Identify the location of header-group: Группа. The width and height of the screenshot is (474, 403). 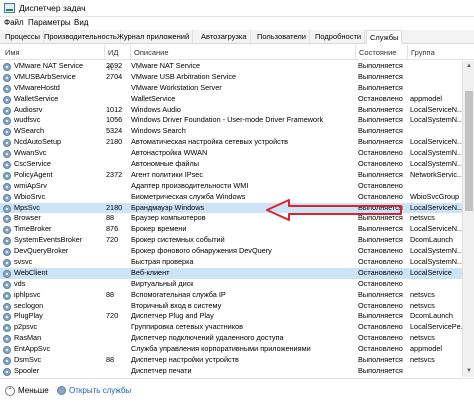
(441, 52).